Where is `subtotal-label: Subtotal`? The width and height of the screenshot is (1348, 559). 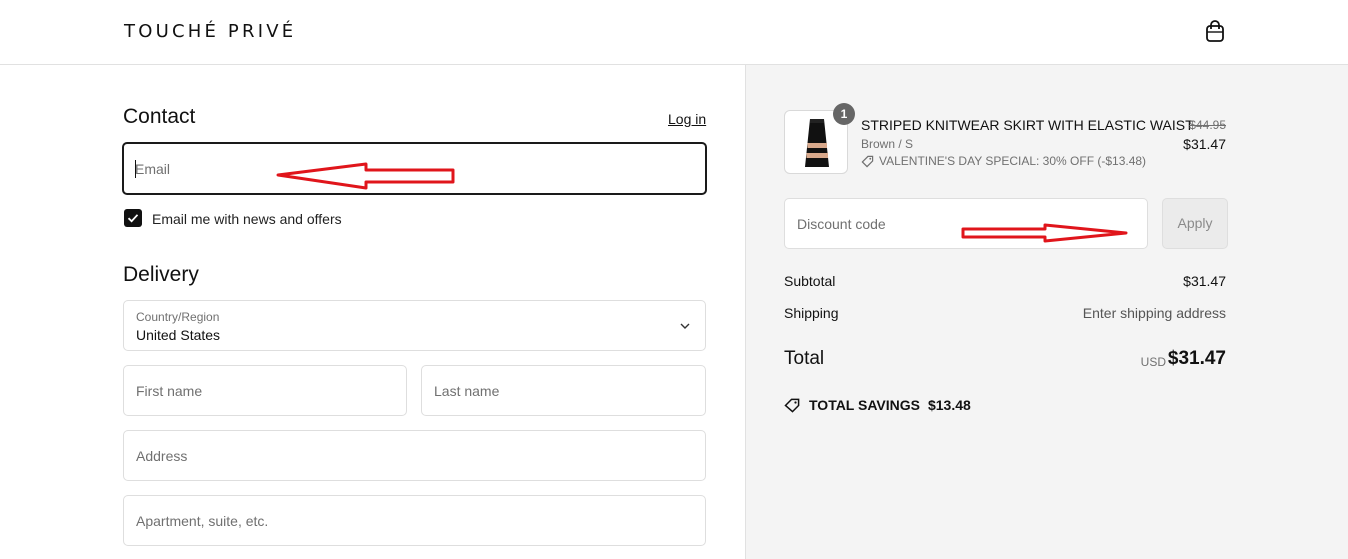
subtotal-label: Subtotal is located at coordinates (810, 281).